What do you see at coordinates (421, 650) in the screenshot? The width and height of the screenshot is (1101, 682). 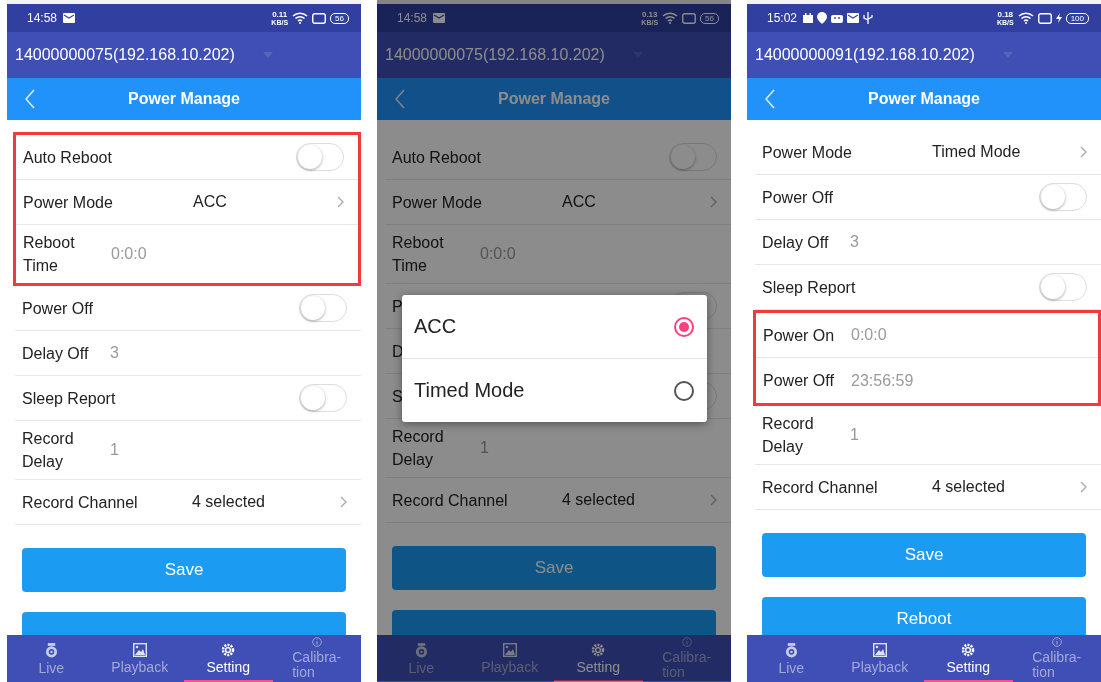 I see `camera-icon` at bounding box center [421, 650].